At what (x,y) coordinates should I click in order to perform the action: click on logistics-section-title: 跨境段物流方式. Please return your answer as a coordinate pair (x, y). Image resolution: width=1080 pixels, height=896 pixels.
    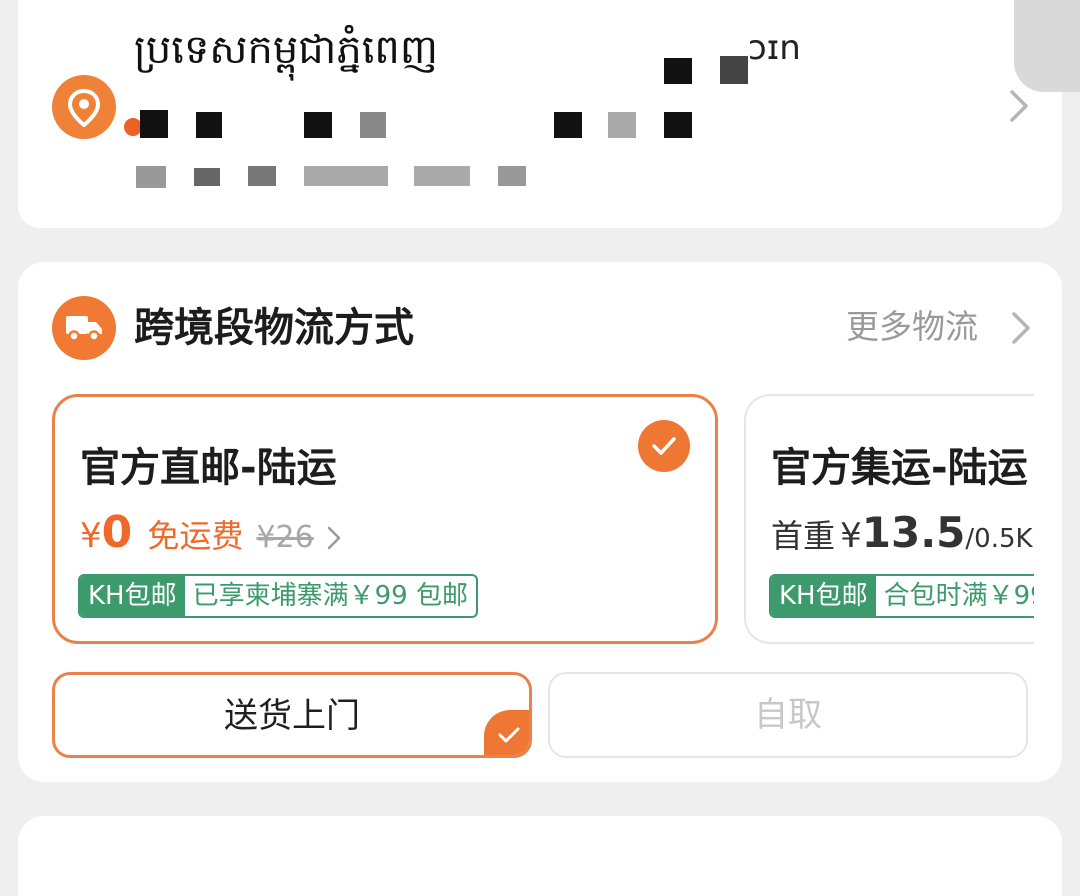
    Looking at the image, I should click on (274, 328).